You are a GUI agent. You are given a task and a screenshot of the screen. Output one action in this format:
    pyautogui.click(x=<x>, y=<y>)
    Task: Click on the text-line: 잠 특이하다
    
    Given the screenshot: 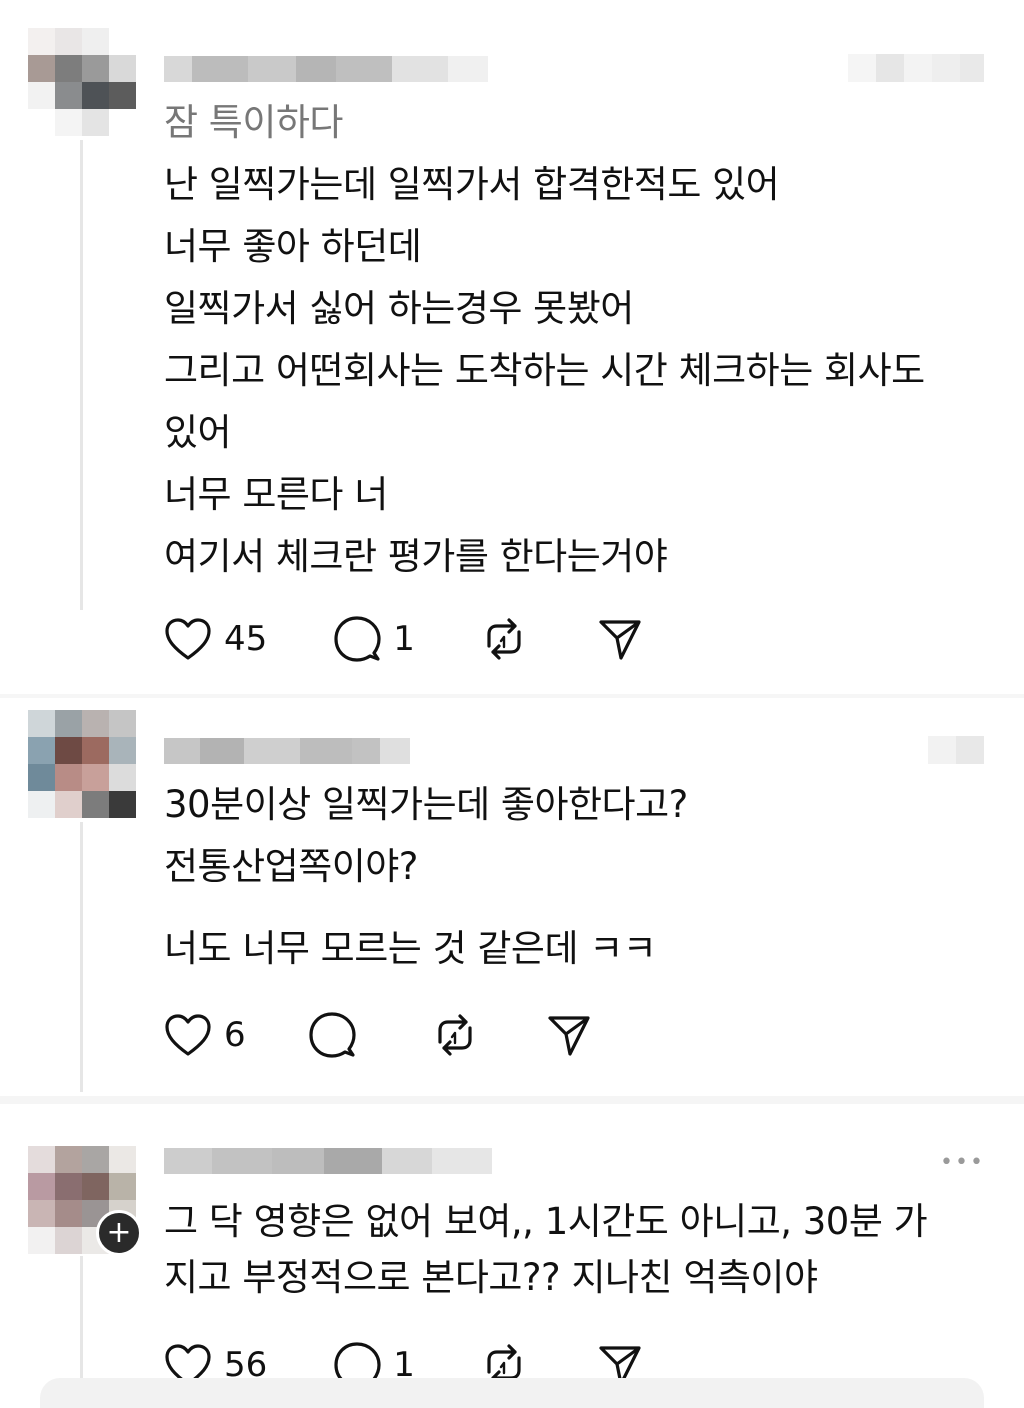 What is the action you would take?
    pyautogui.click(x=253, y=122)
    